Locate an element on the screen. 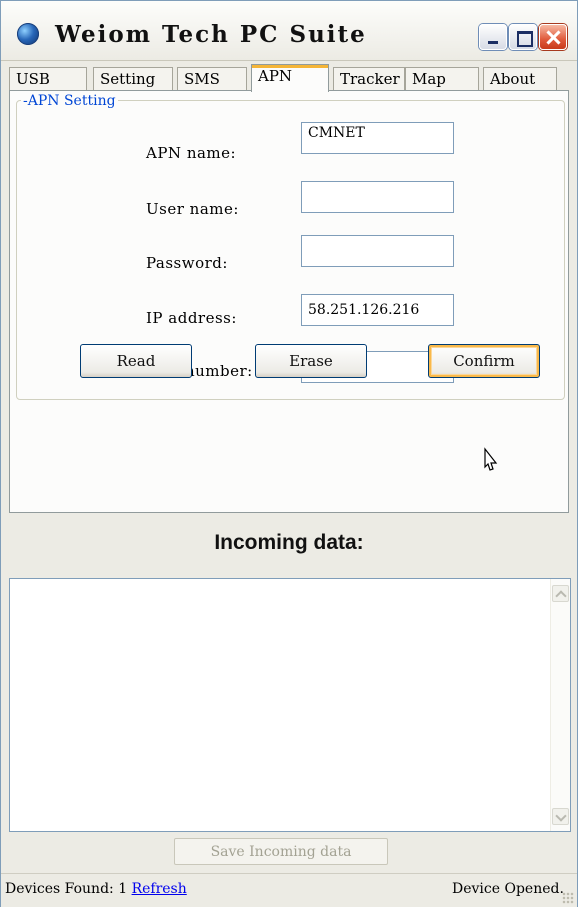  tab-sms: SMS is located at coordinates (212, 79).